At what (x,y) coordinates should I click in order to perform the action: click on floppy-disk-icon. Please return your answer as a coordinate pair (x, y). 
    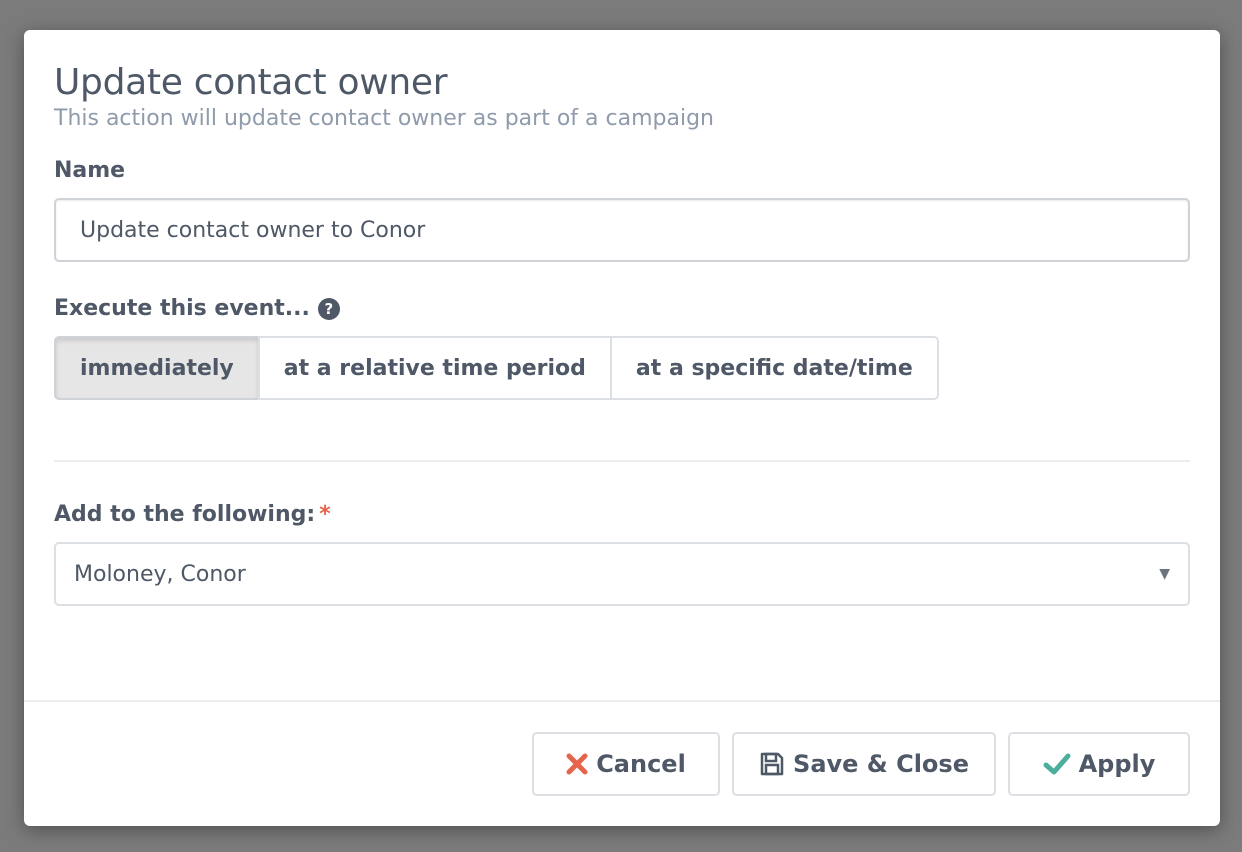
    Looking at the image, I should click on (772, 764).